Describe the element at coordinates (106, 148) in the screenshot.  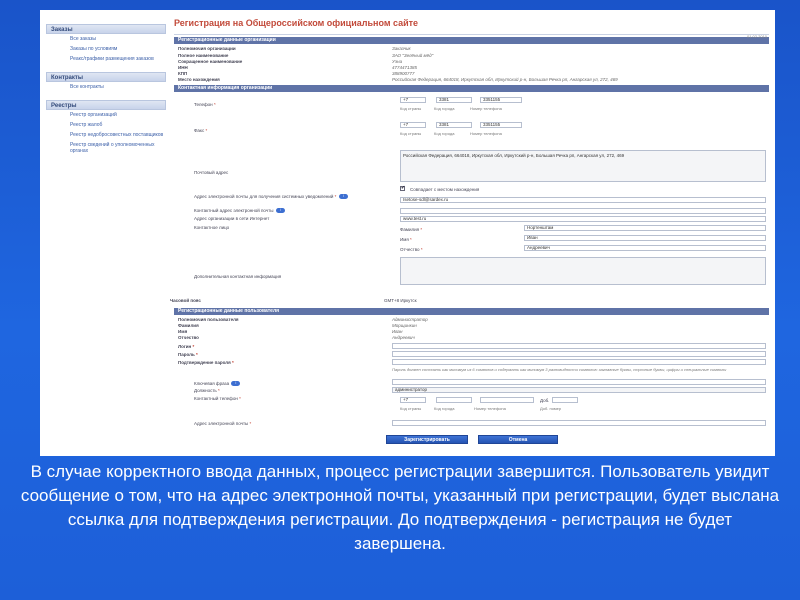
I see `sidebar-item-authorized-bodies: Реестр сведений о уполномоченных органах` at that location.